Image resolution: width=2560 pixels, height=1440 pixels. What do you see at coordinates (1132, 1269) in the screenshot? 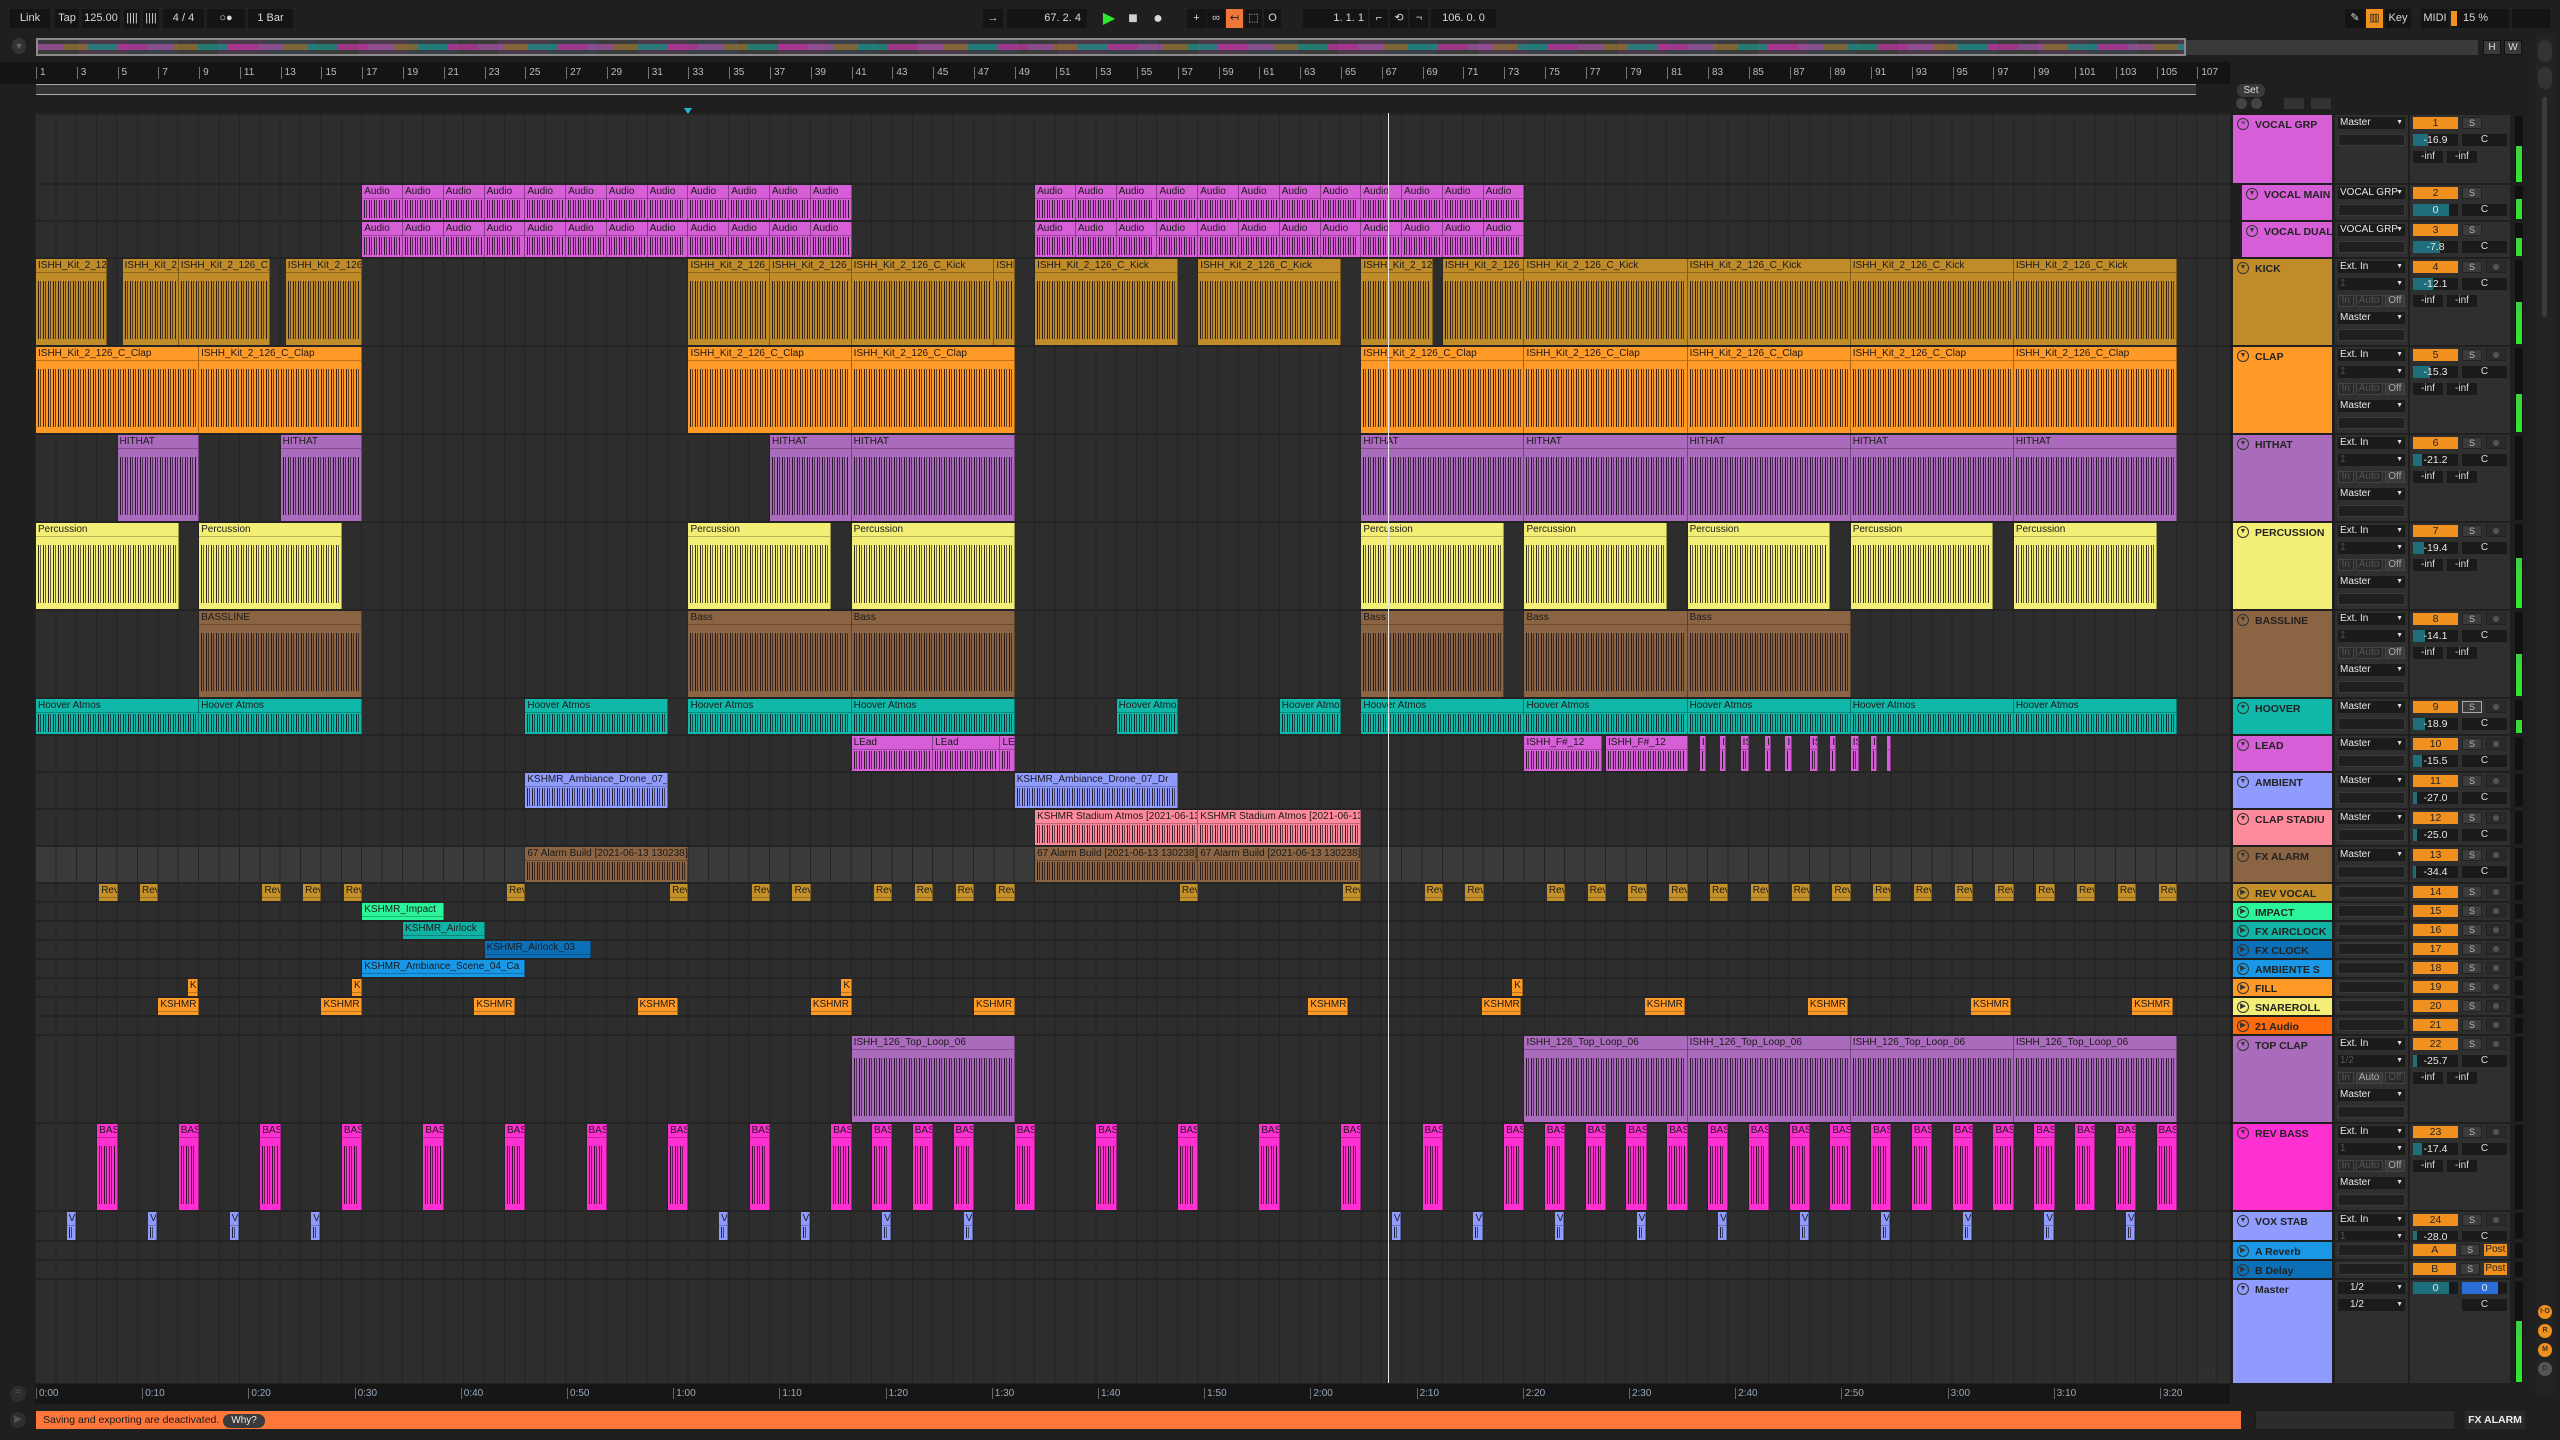
I see `track-lane` at bounding box center [1132, 1269].